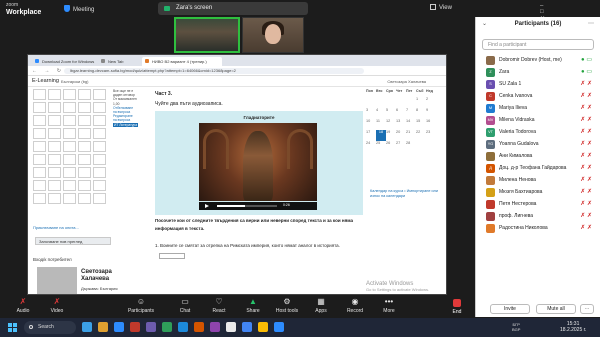  Describe the element at coordinates (182, 61) in the screenshot. I see `browser-tab-3: НИВО В2 вариант 4 (тренир.)` at that location.